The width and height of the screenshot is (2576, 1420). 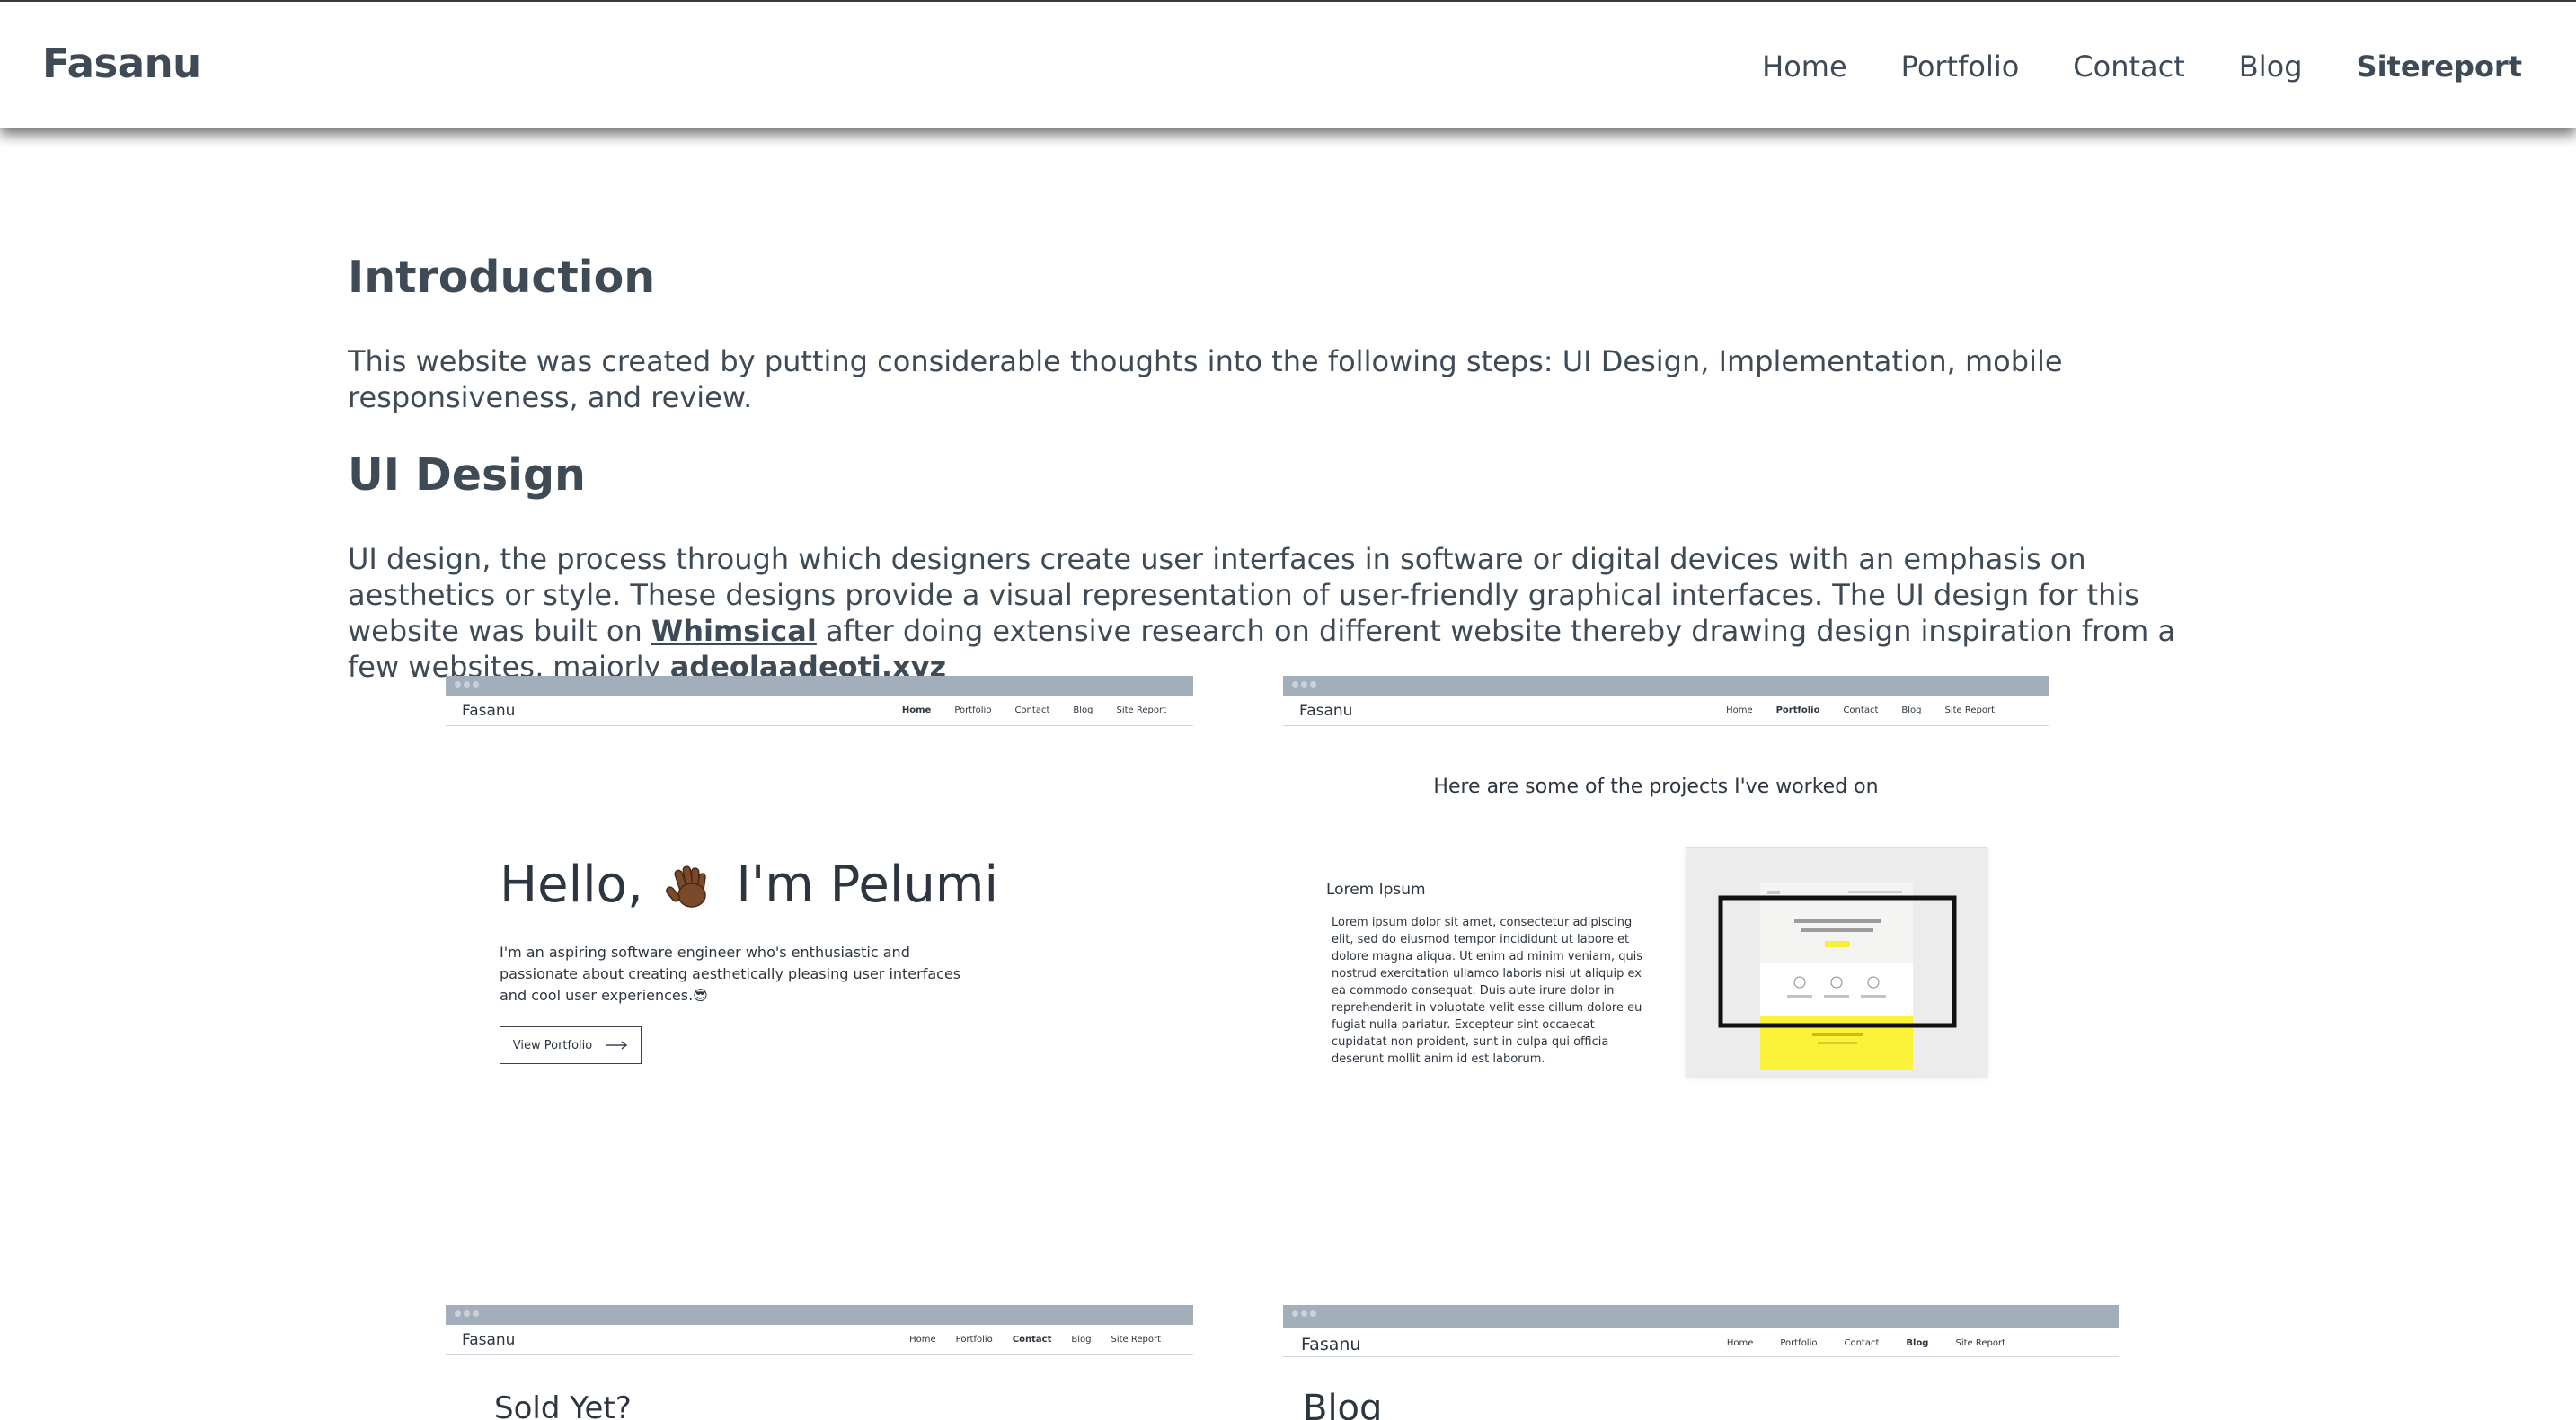 I want to click on arrow-right-icon, so click(x=617, y=1045).